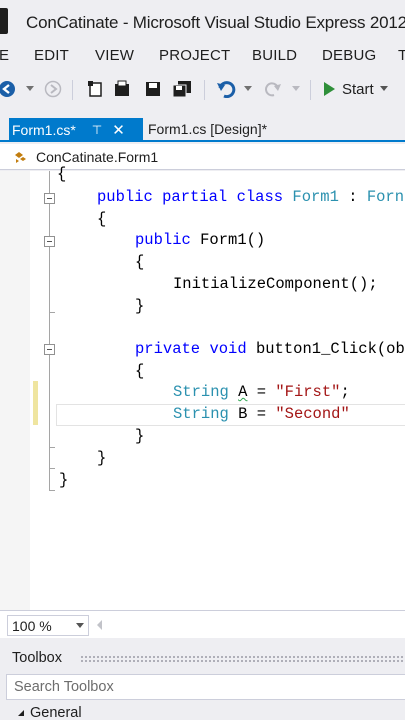 The image size is (405, 720). I want to click on redo-dropdown-icon, so click(296, 89).